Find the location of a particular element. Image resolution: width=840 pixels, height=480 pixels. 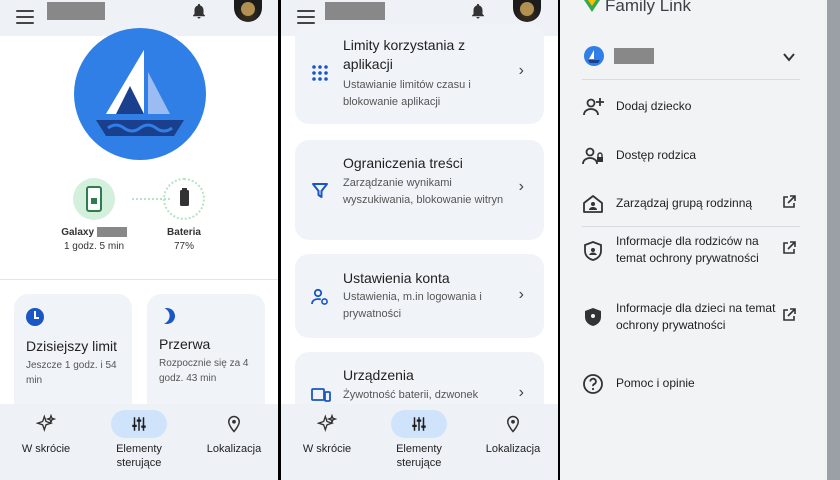

sailboat-illustration is located at coordinates (140, 93).